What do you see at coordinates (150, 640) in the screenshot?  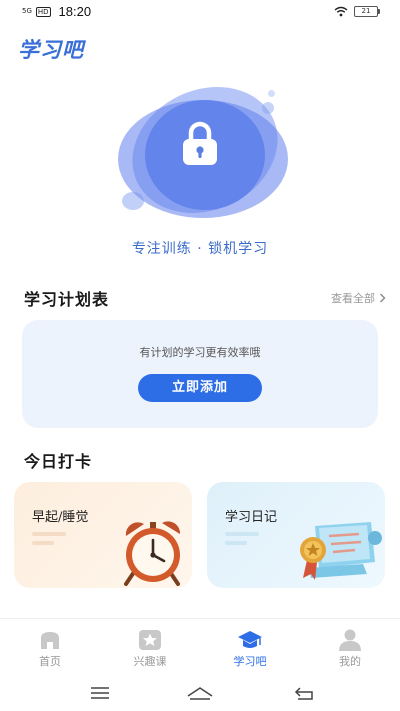 I see `star-icon` at bounding box center [150, 640].